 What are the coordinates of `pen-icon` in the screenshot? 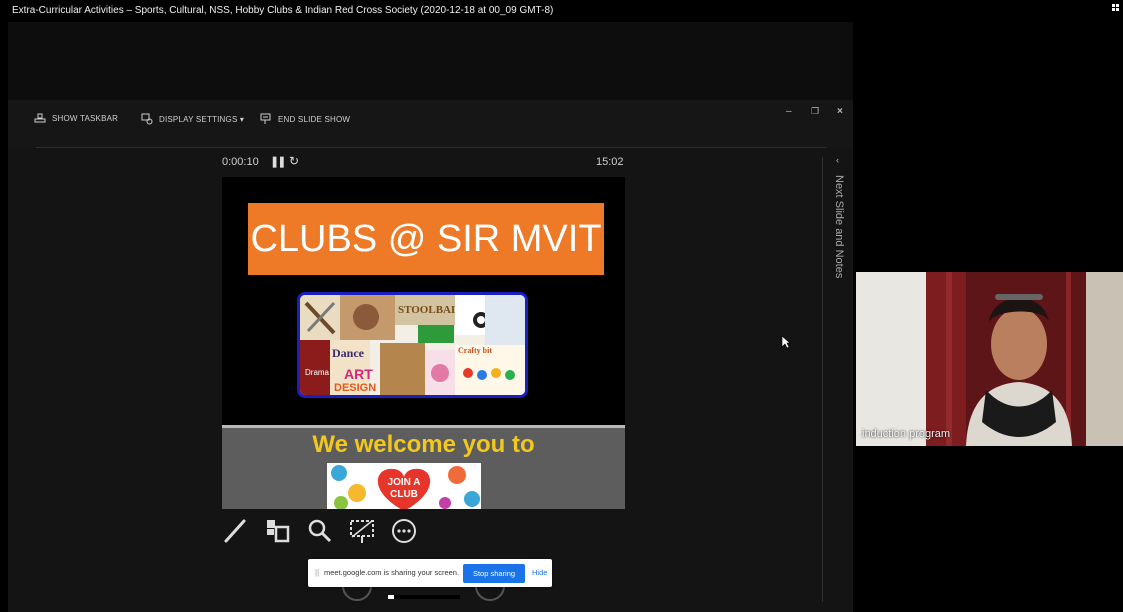 It's located at (236, 531).